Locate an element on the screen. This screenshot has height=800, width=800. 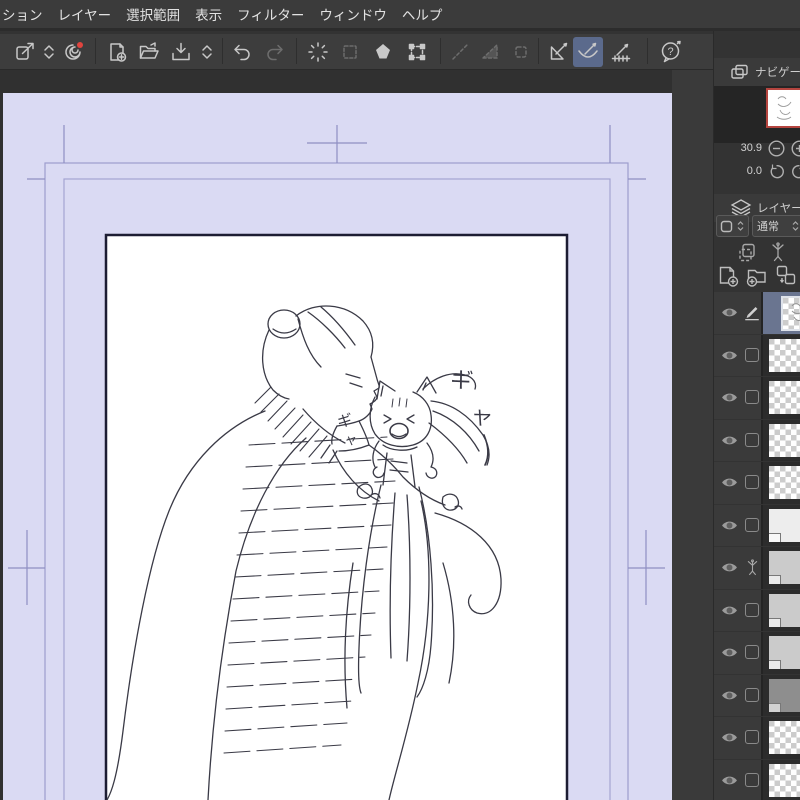
rotate-ccw-button is located at coordinates (776, 171).